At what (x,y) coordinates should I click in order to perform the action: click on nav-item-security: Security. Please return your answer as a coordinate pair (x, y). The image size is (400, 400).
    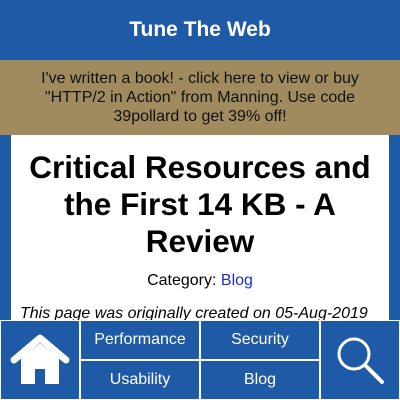
    Looking at the image, I should click on (260, 340).